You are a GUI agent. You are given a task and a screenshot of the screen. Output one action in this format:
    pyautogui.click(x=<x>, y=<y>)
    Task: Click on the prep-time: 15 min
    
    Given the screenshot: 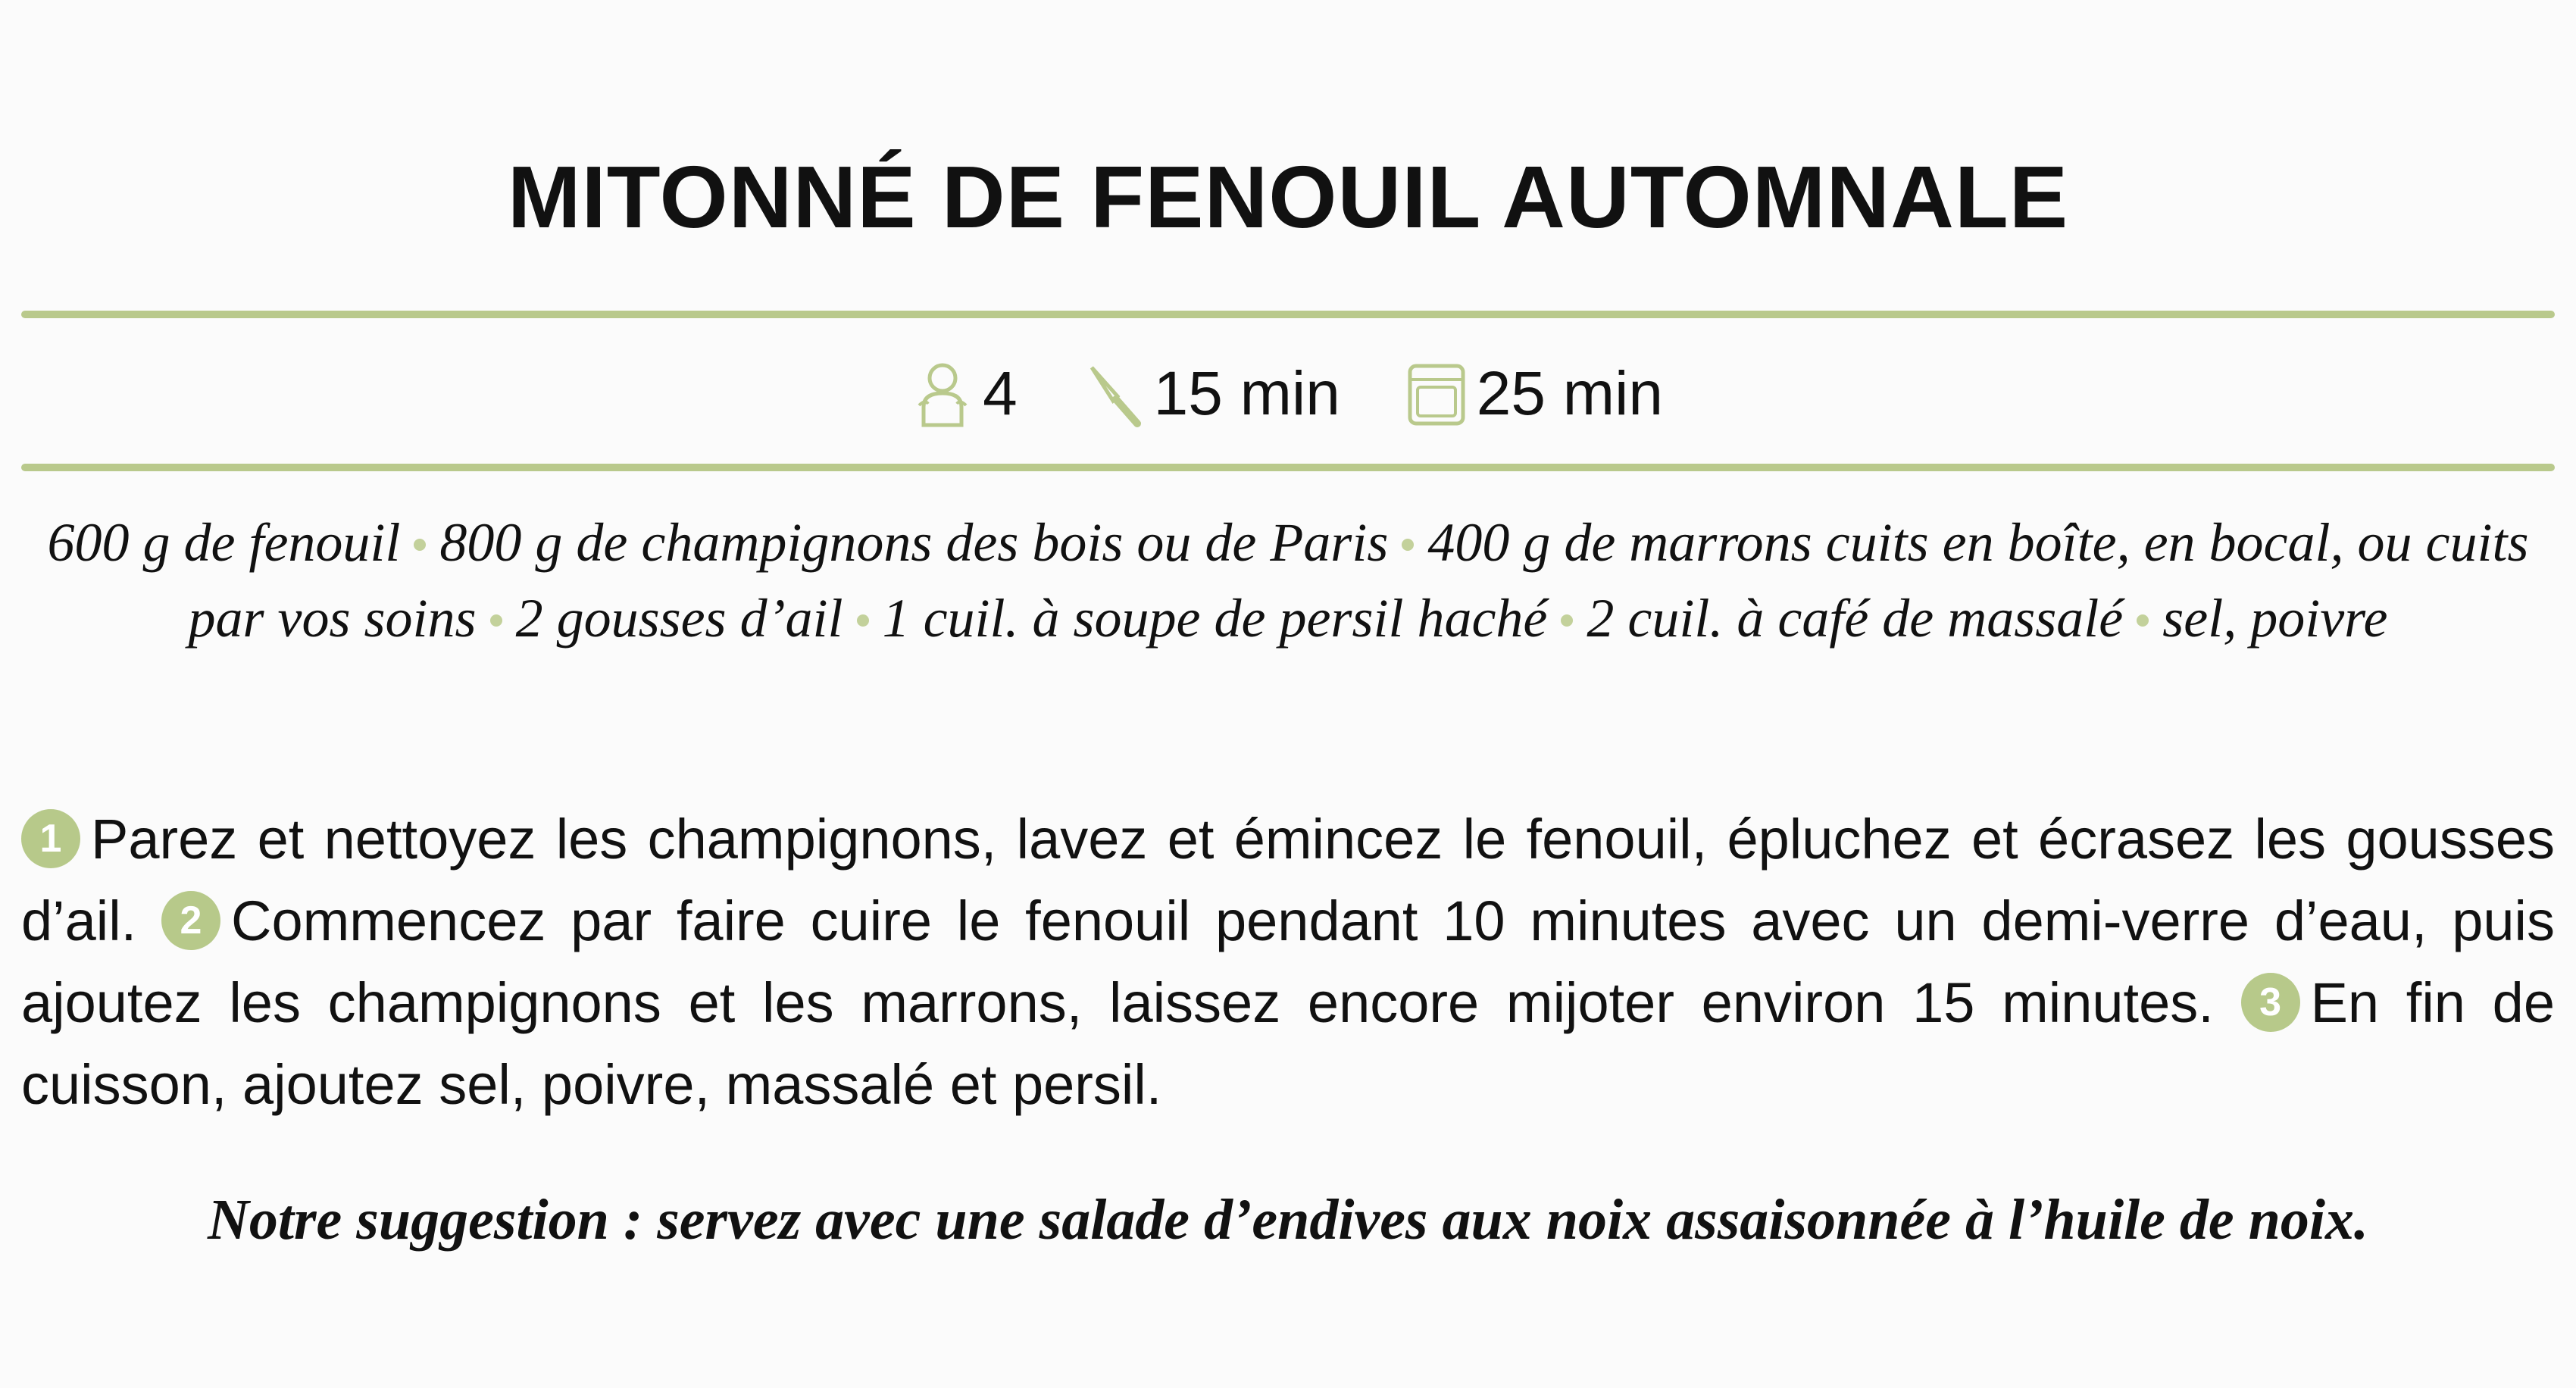 What is the action you would take?
    pyautogui.click(x=1212, y=394)
    